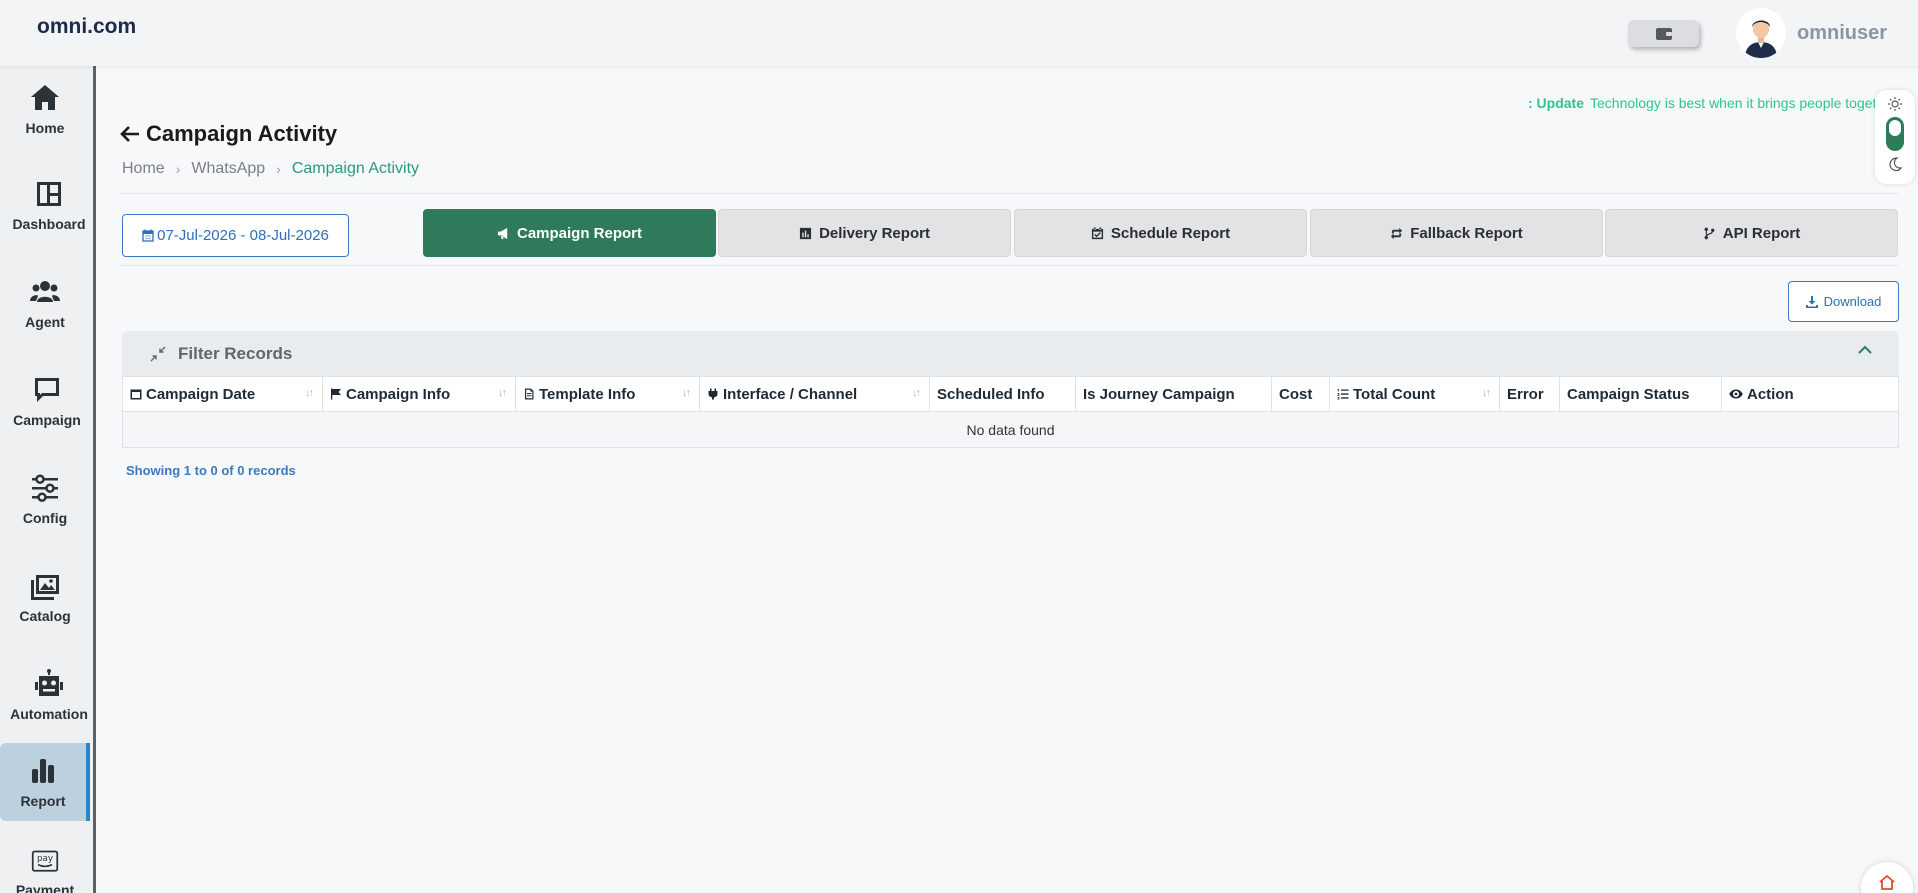 Image resolution: width=1918 pixels, height=893 pixels. What do you see at coordinates (1810, 394) in the screenshot?
I see `column-action: Action` at bounding box center [1810, 394].